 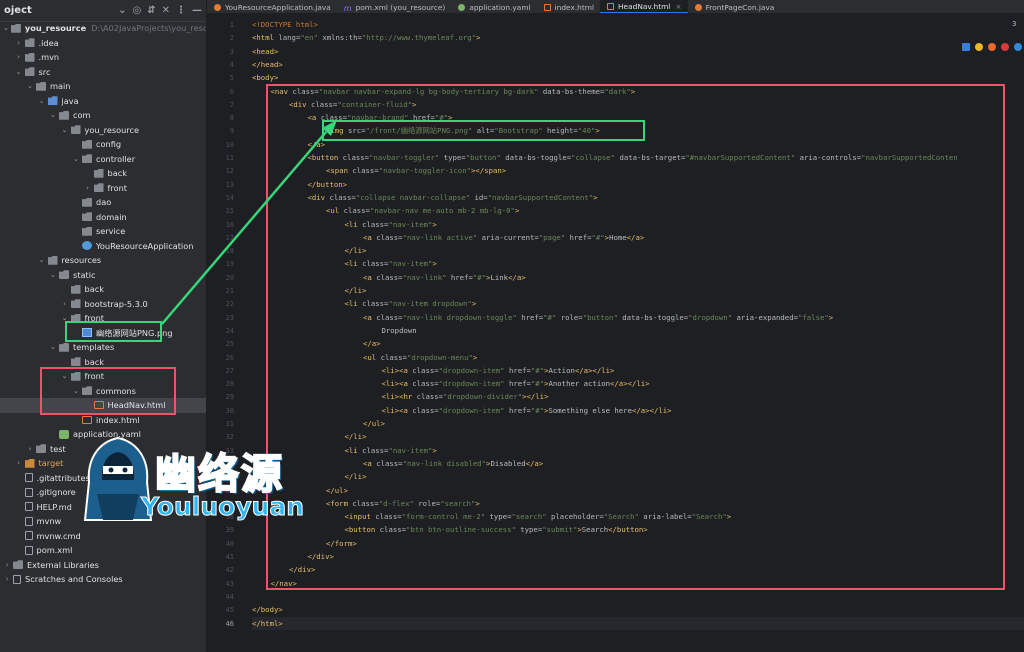 What do you see at coordinates (103, 565) in the screenshot?
I see `tree-item: › External Libraries` at bounding box center [103, 565].